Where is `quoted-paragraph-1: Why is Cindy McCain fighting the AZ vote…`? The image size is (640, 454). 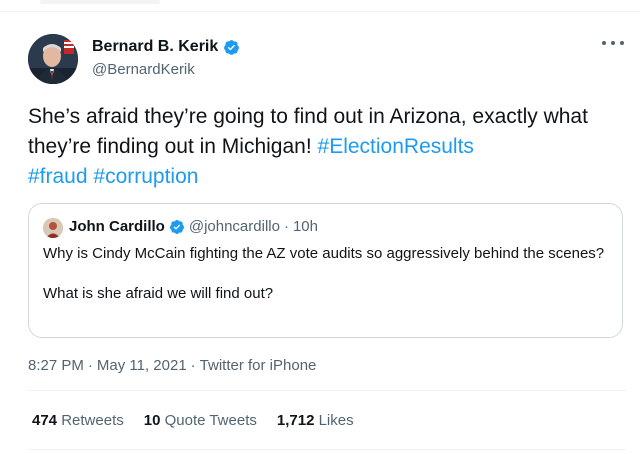
quoted-paragraph-1: Why is Cindy McCain fighting the AZ vote… is located at coordinates (324, 253).